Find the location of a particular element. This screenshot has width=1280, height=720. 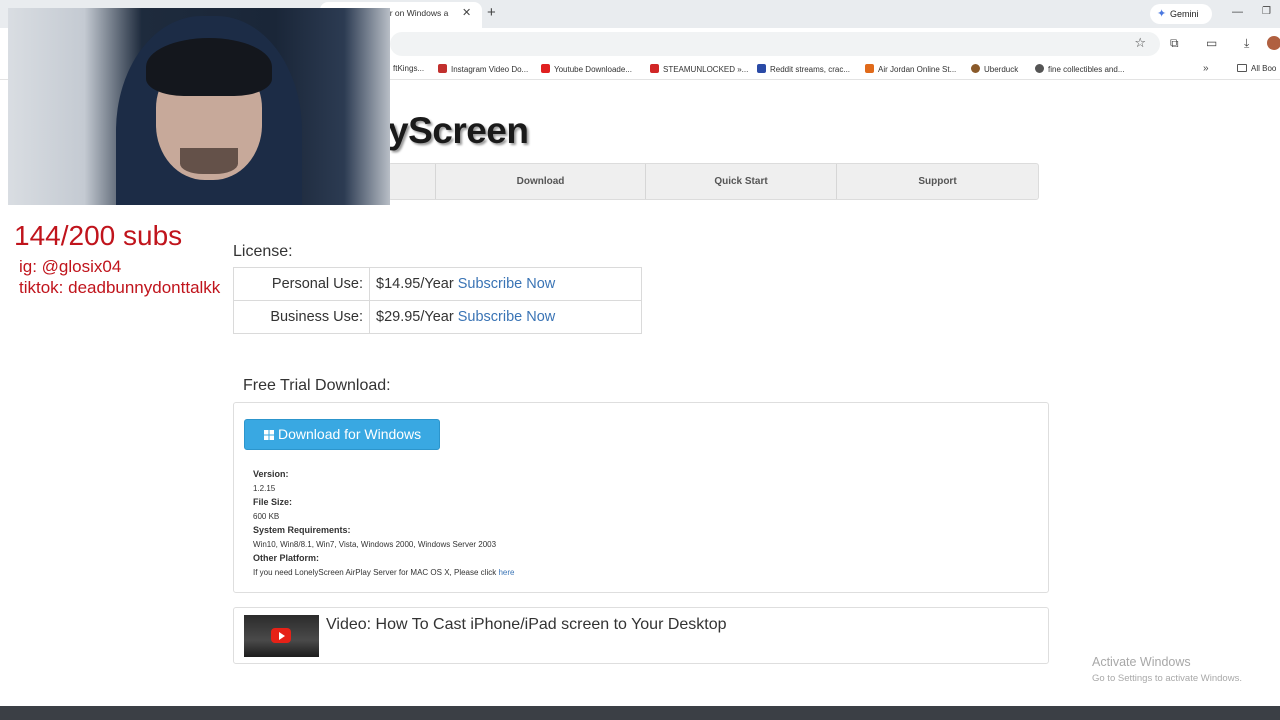

webcam-hair is located at coordinates (209, 67).